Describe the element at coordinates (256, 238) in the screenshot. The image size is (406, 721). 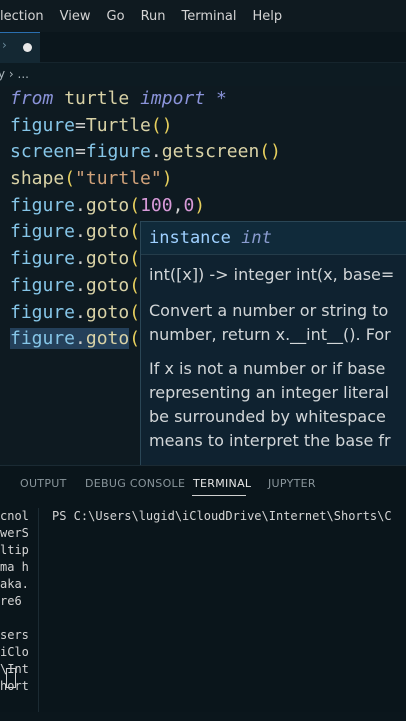
I see `hover-header-type: int` at that location.